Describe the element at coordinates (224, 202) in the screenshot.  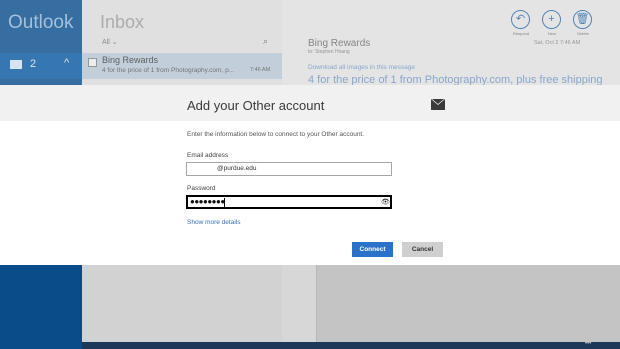
I see `text-caret` at that location.